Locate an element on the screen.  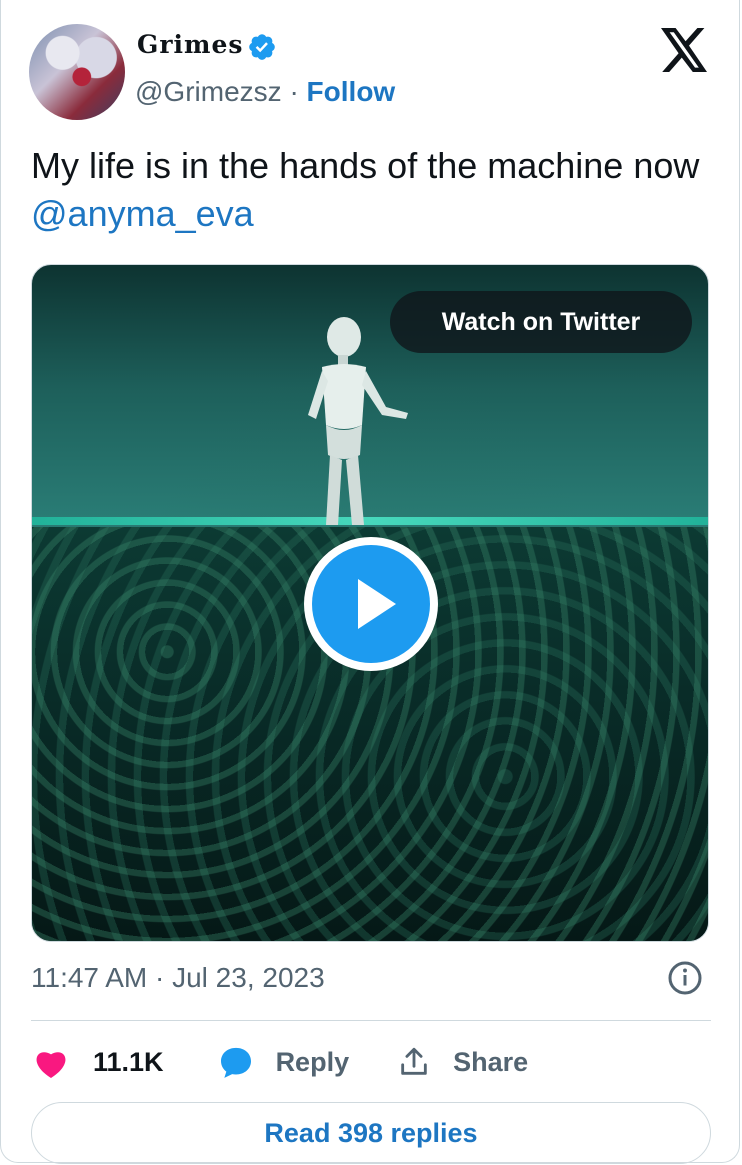
play-icon is located at coordinates (377, 604).